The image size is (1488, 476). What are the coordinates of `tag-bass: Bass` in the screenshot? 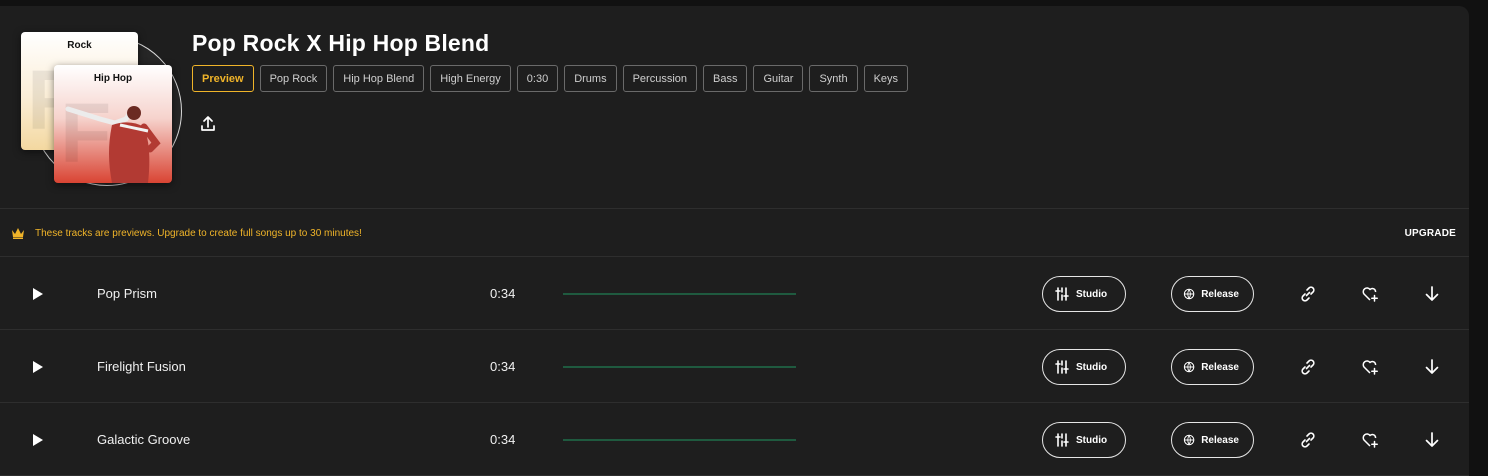 It's located at (725, 78).